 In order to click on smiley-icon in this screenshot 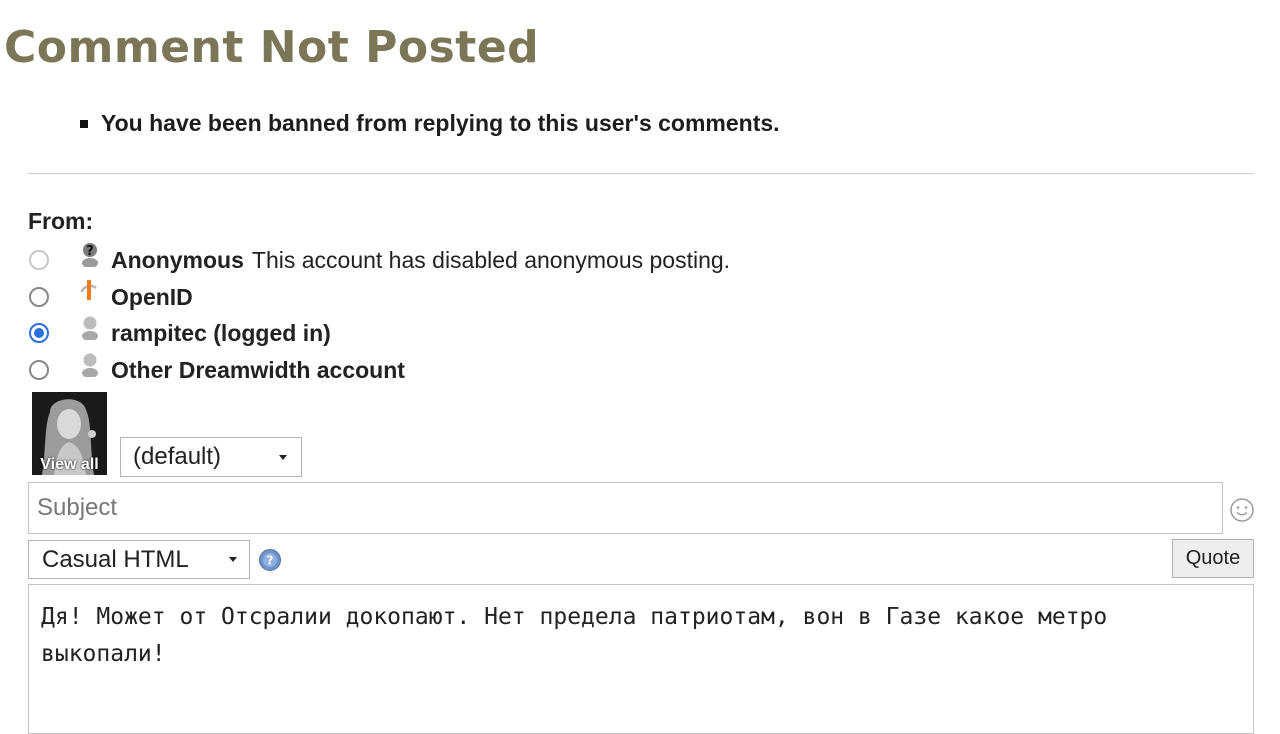, I will do `click(1242, 510)`.